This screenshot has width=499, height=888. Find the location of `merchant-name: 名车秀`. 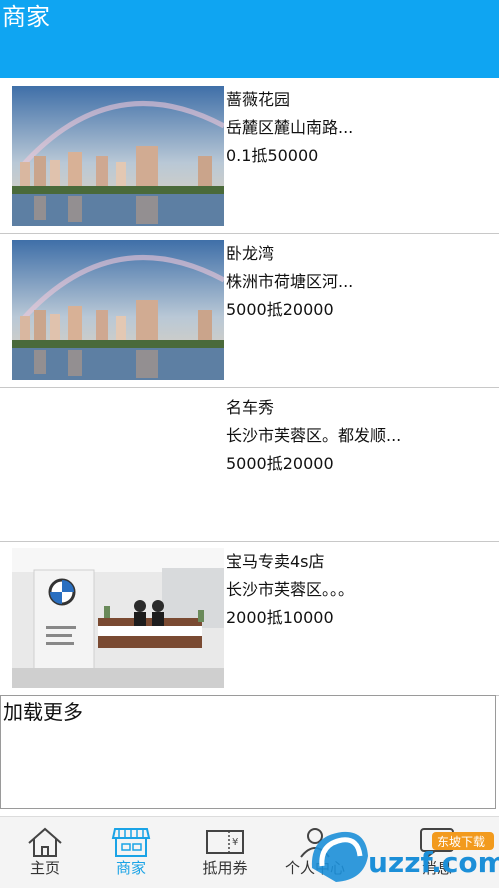

merchant-name: 名车秀 is located at coordinates (250, 407).